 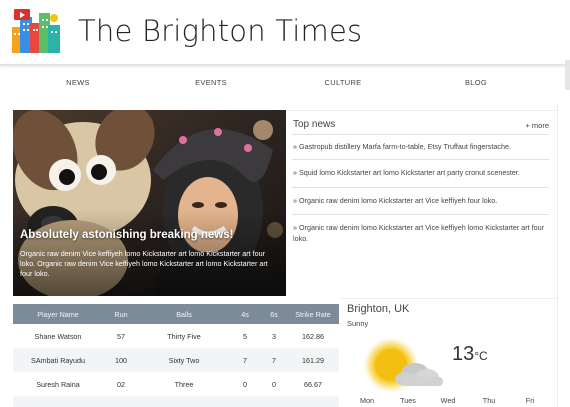 I want to click on forecast-day: Fri, so click(x=530, y=400).